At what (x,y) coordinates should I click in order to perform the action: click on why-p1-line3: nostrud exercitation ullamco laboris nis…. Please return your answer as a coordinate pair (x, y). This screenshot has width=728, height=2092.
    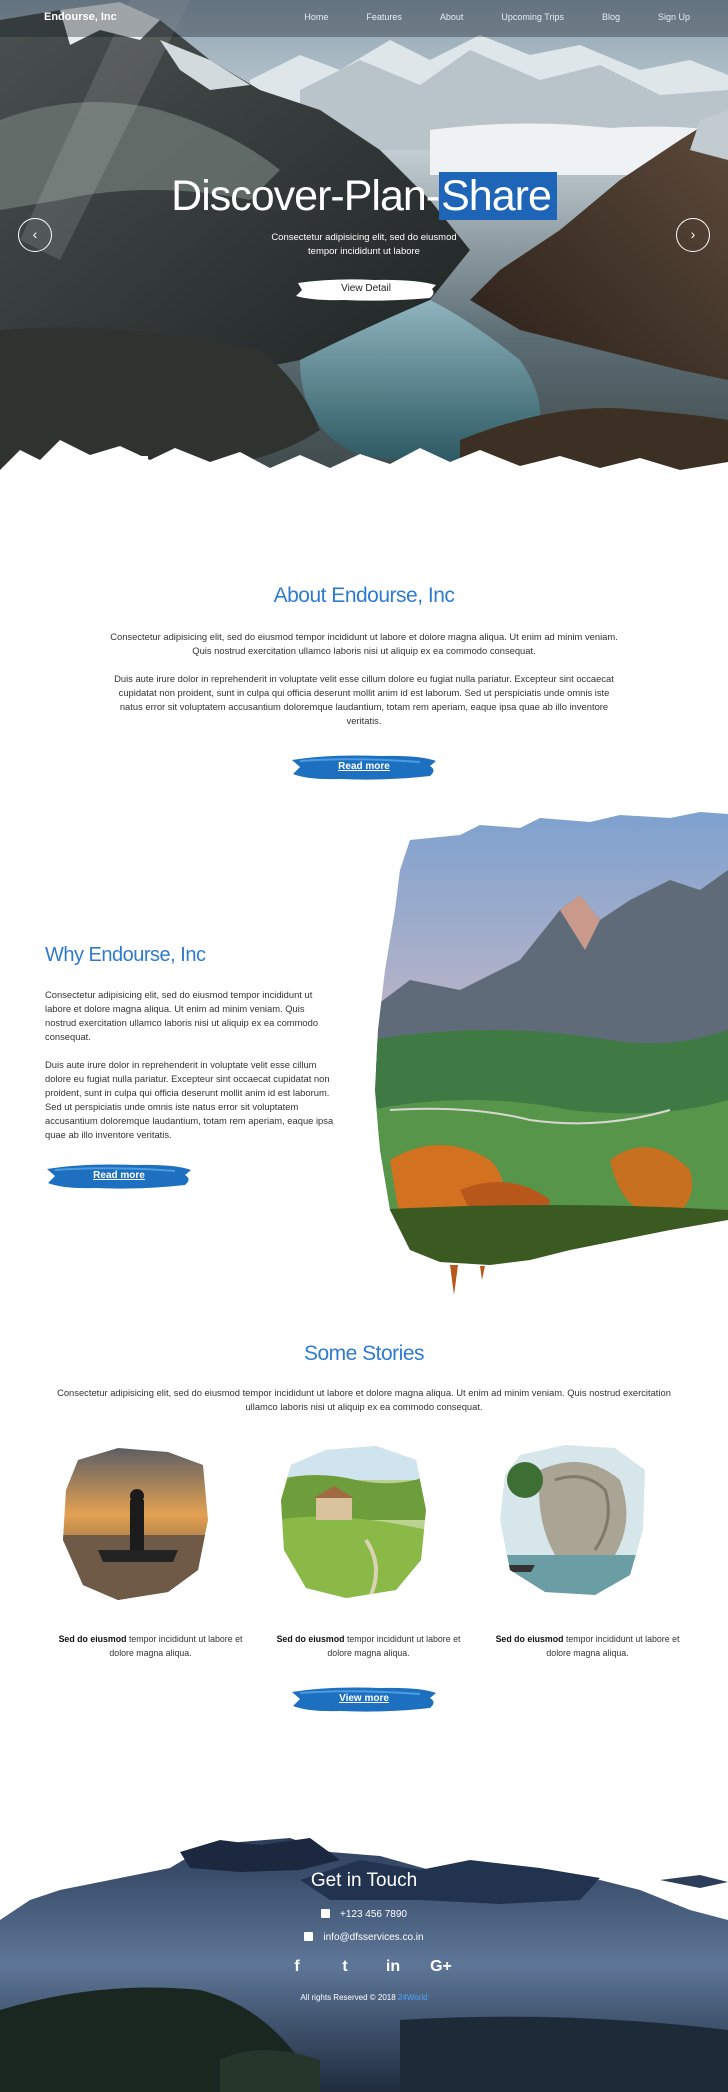
    Looking at the image, I should click on (182, 1022).